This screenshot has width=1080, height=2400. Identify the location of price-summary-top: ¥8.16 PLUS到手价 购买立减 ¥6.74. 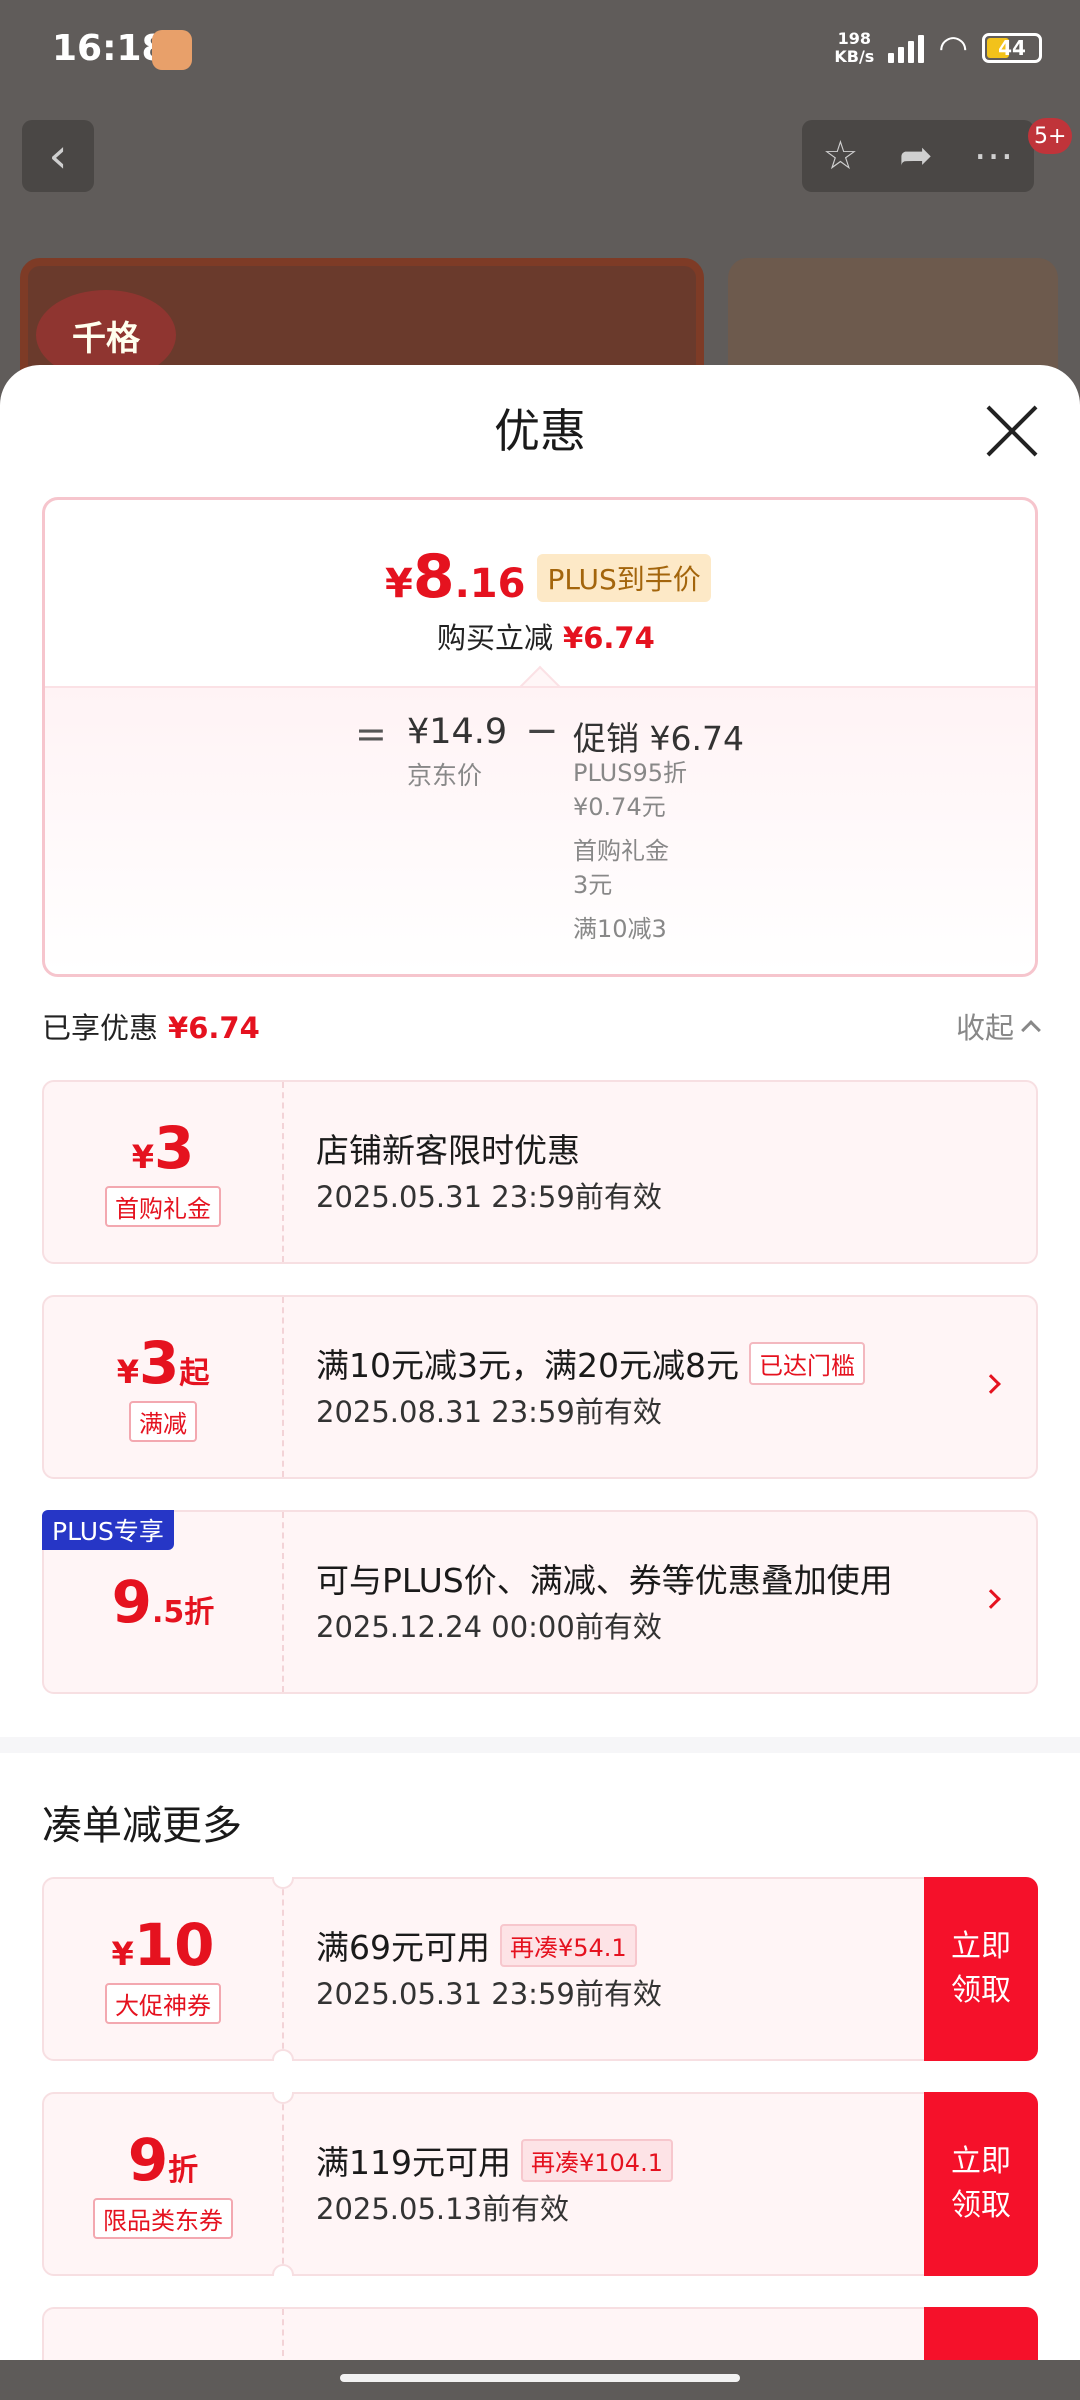
(540, 604).